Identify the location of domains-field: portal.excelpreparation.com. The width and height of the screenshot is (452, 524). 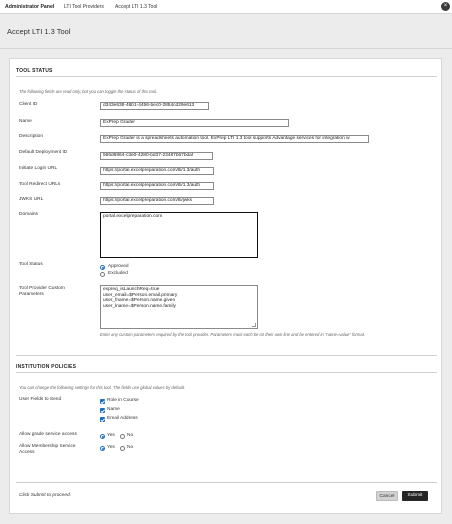
(179, 235).